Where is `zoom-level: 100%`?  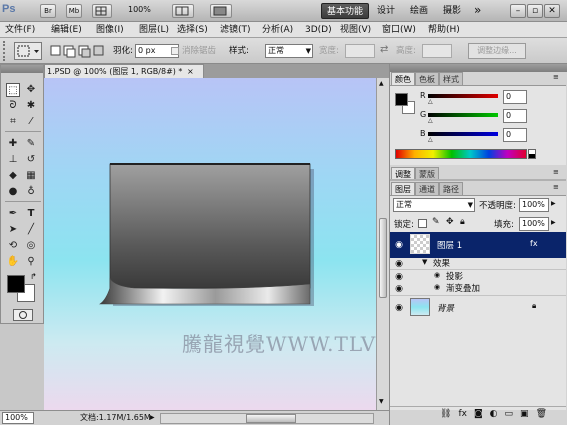
zoom-level: 100% is located at coordinates (139, 9).